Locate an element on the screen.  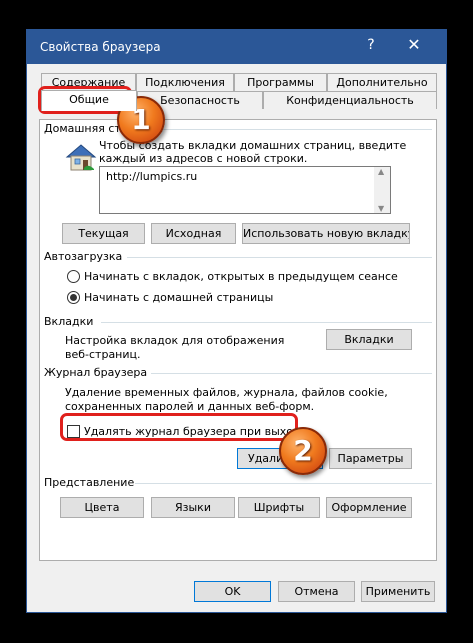
history-settings-button: Параметры is located at coordinates (370, 458).